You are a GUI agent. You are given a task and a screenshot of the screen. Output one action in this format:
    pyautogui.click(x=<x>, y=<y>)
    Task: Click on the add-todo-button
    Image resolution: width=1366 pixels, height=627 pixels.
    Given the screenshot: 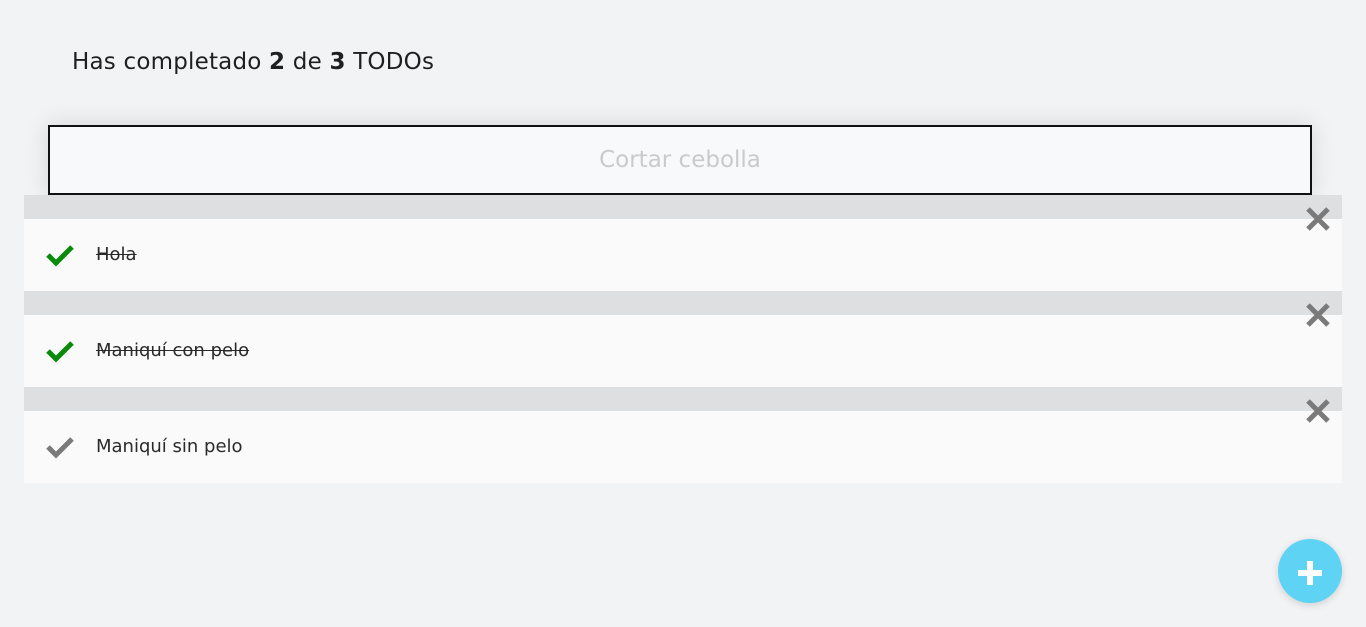 What is the action you would take?
    pyautogui.click(x=1310, y=571)
    